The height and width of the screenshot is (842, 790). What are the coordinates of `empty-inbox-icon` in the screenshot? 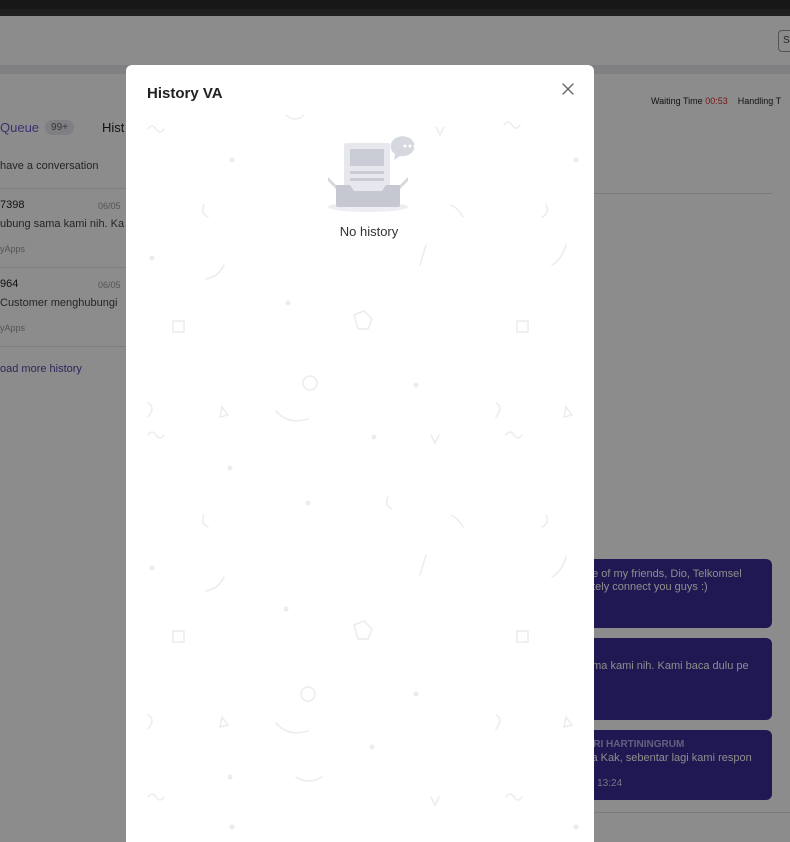 It's located at (372, 174).